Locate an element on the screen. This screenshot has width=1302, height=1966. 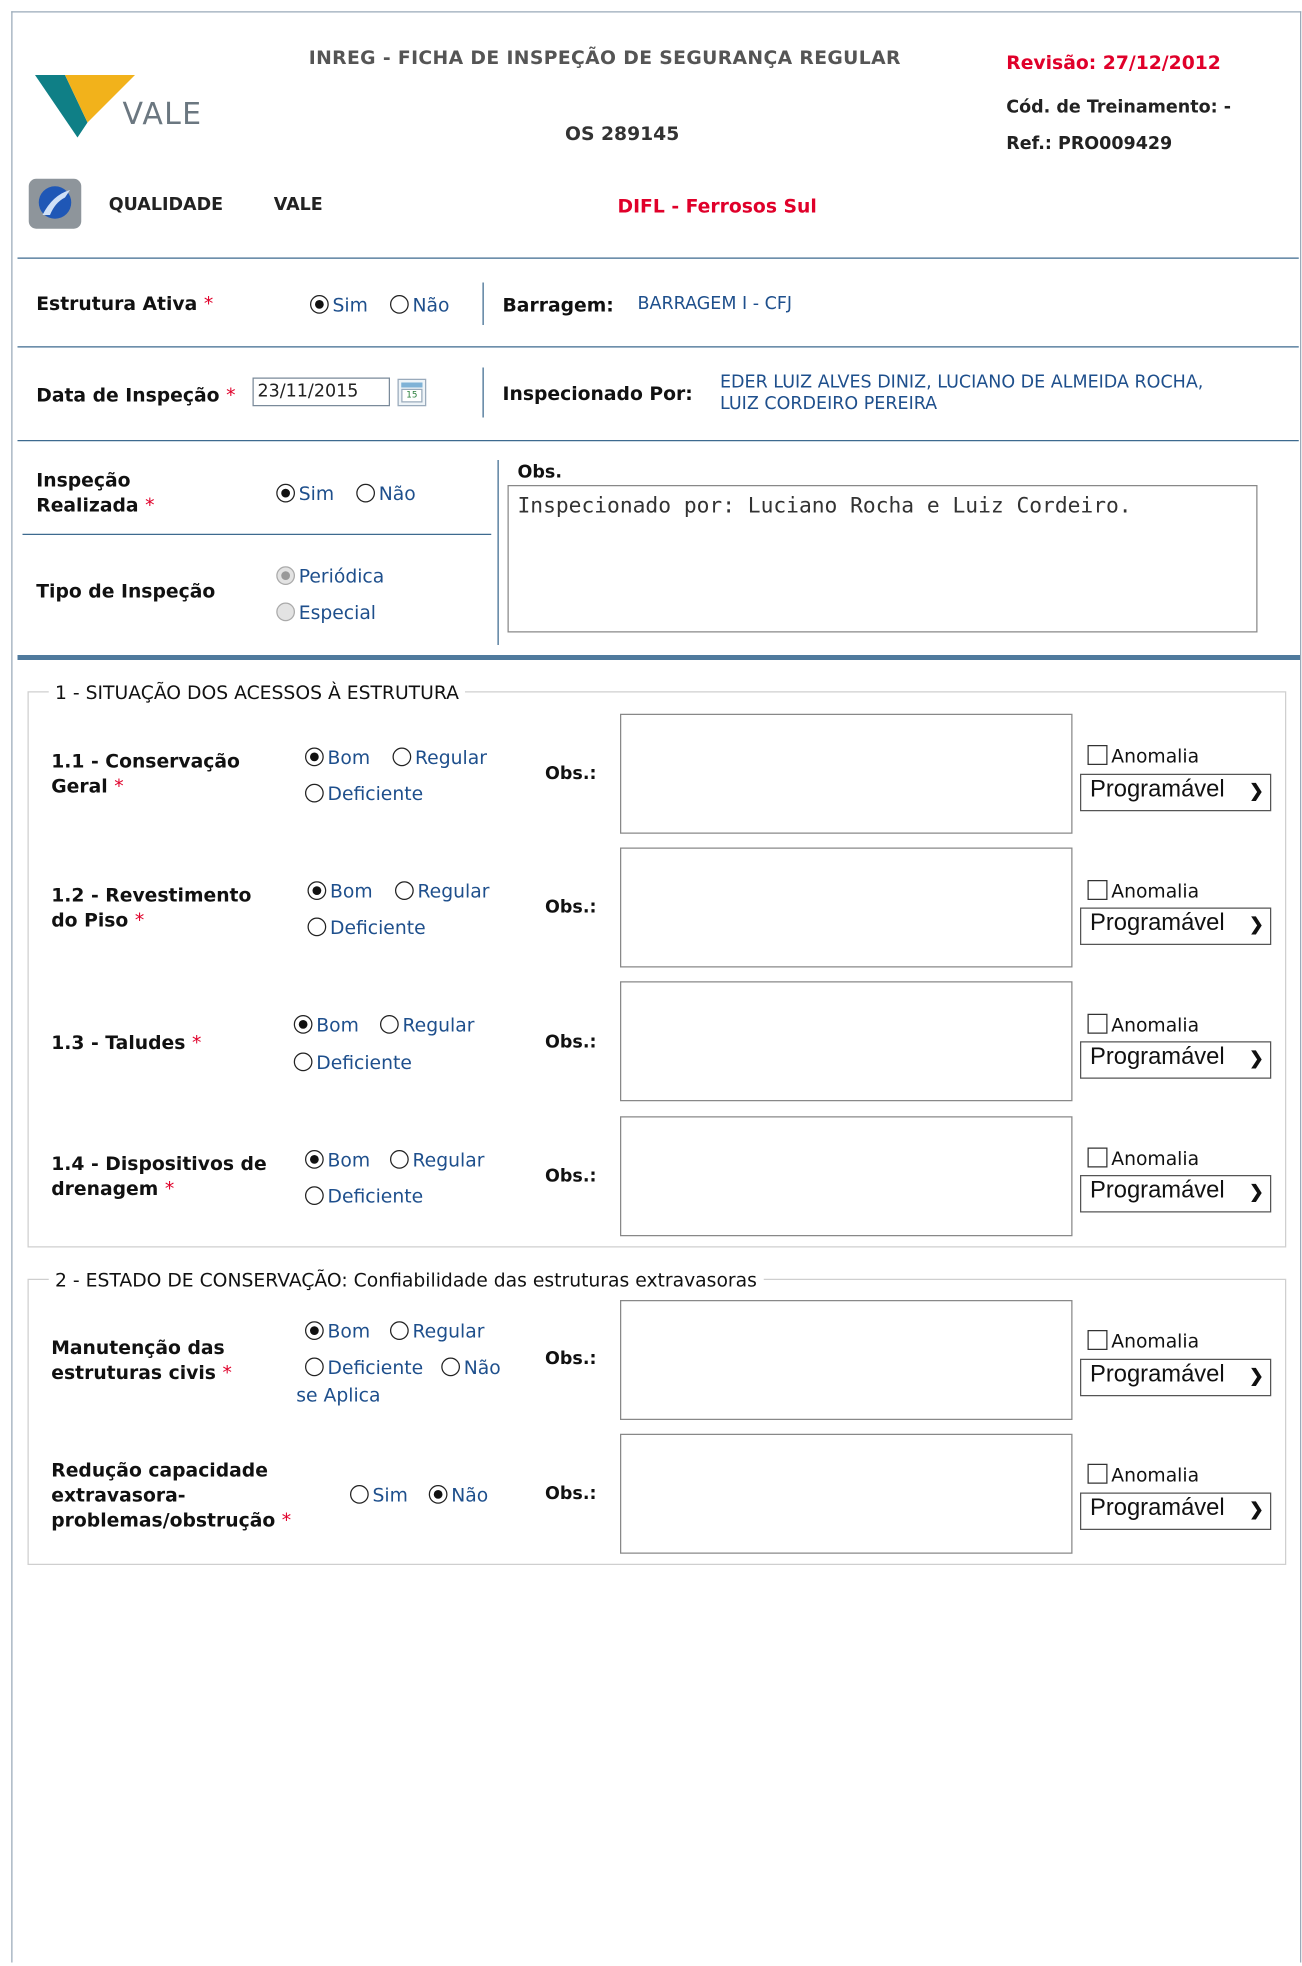
inspecao-realizada-sim: Sim is located at coordinates (305, 494).